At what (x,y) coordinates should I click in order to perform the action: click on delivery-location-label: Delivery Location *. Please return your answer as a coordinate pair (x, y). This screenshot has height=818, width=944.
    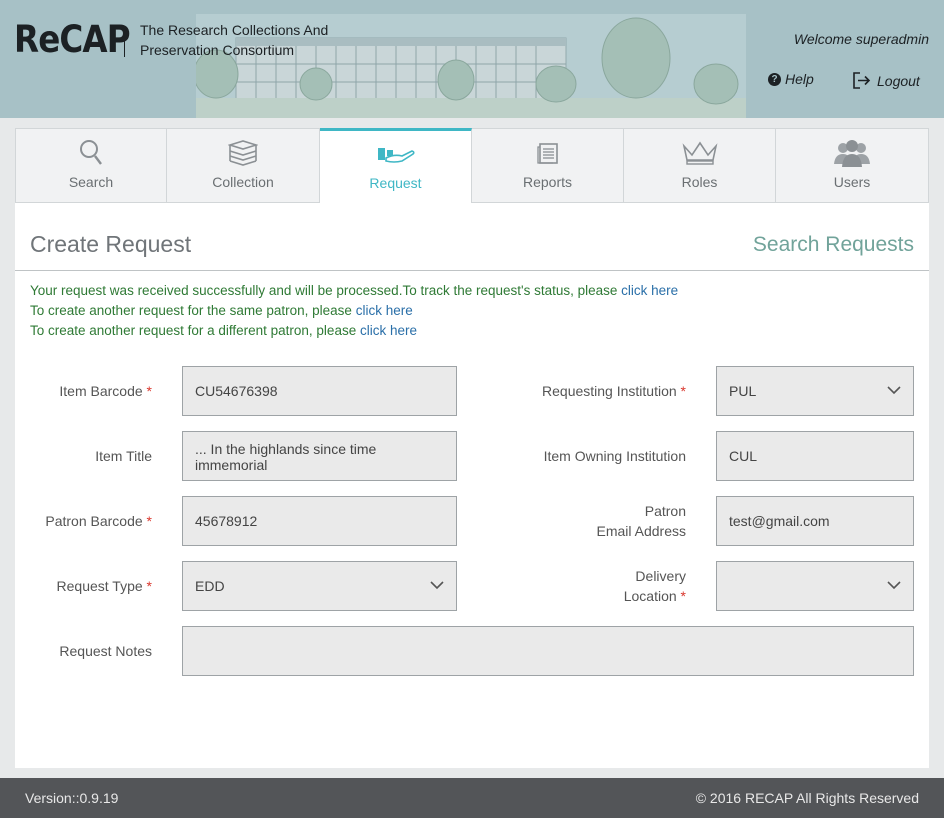
    Looking at the image, I should click on (655, 586).